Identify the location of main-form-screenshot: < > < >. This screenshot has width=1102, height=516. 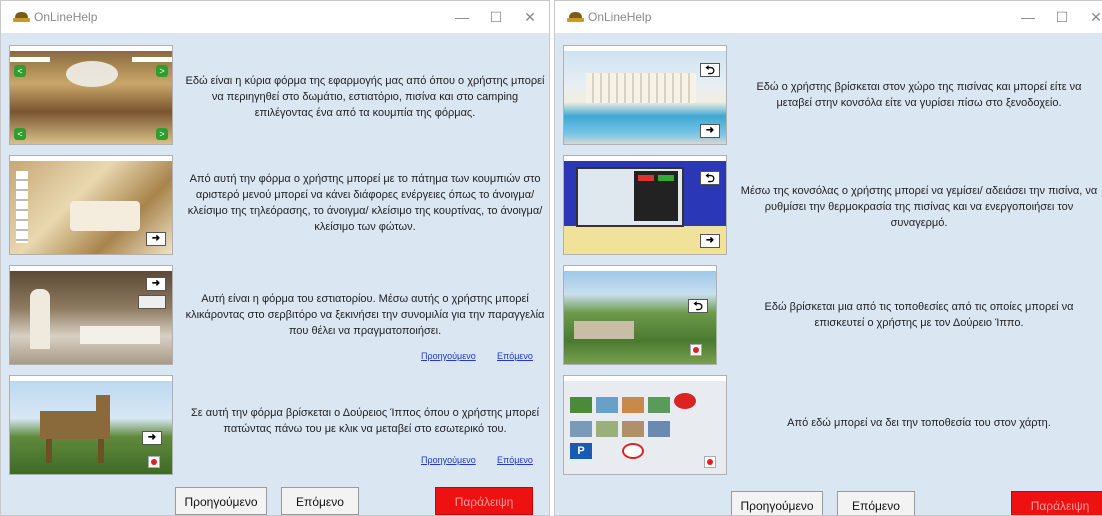
(91, 95).